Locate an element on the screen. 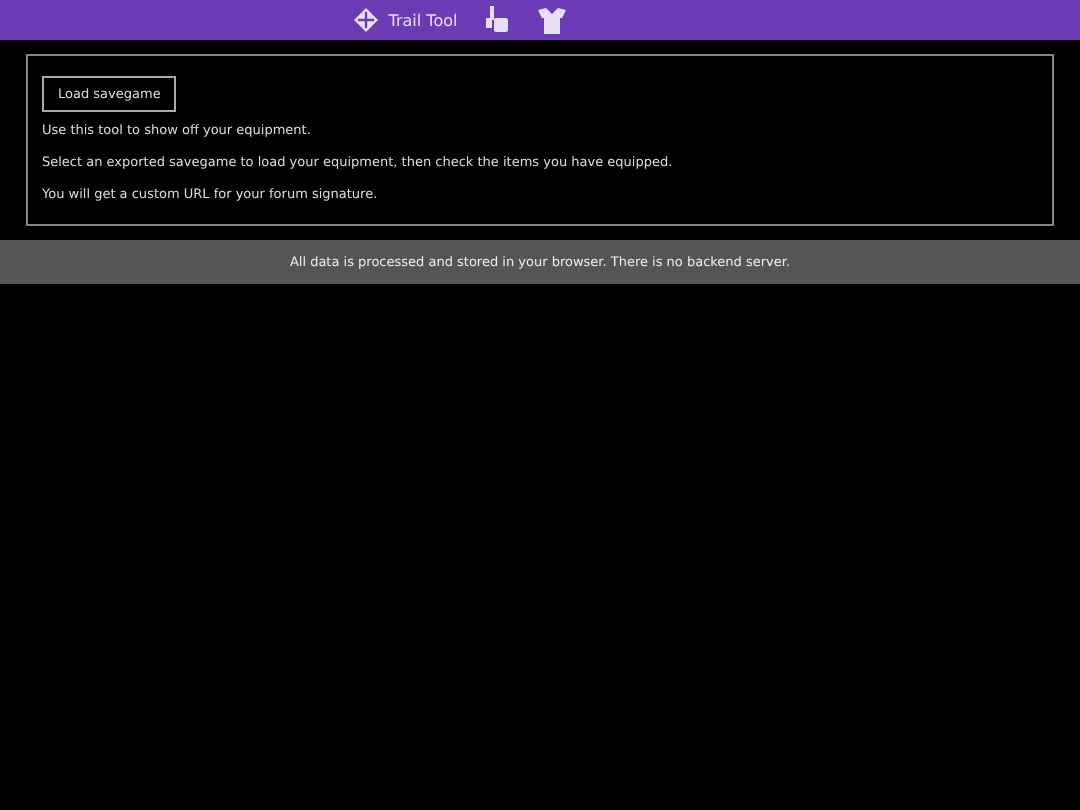 This screenshot has height=810, width=1080. diamond-logo-icon is located at coordinates (366, 20).